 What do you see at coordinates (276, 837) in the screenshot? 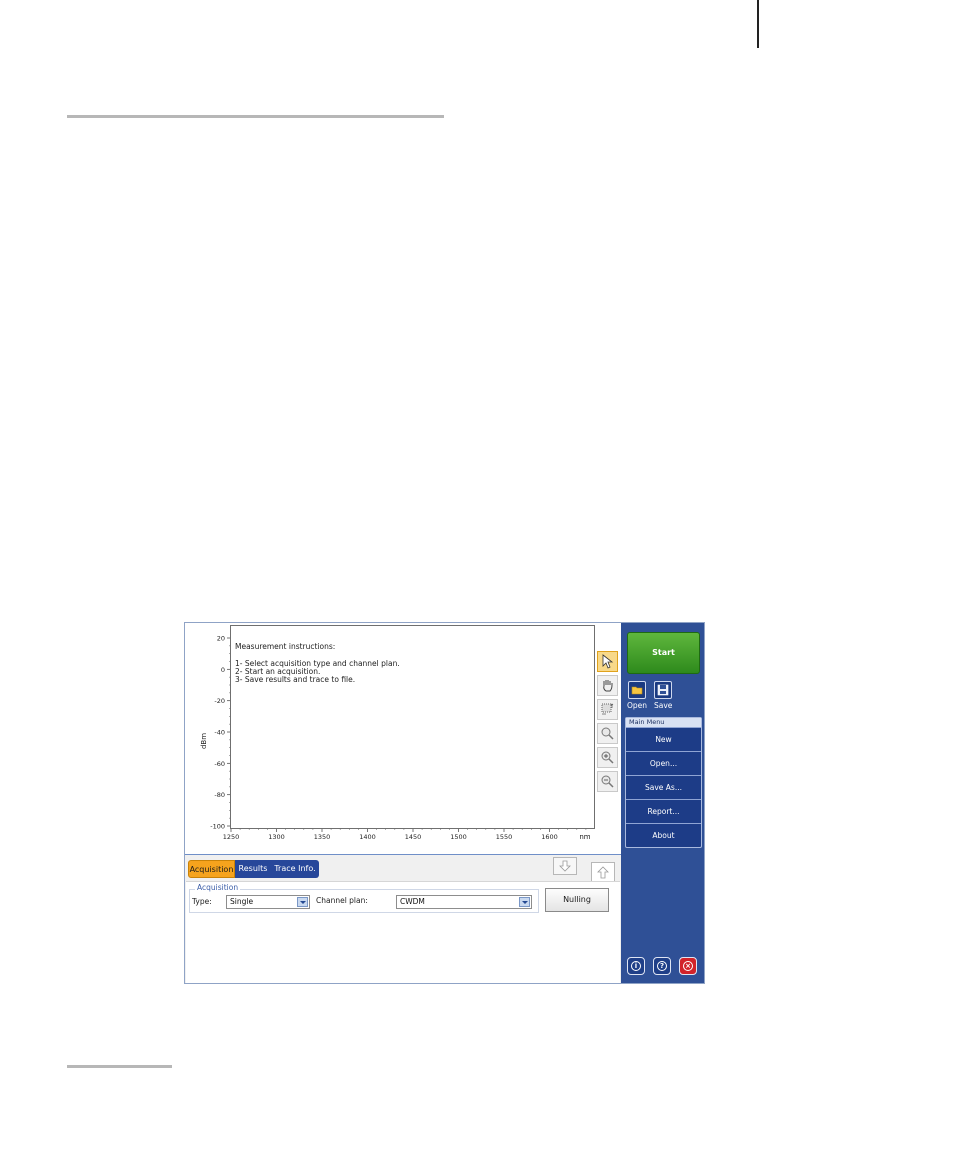
I see `x-tick-label: 1300` at bounding box center [276, 837].